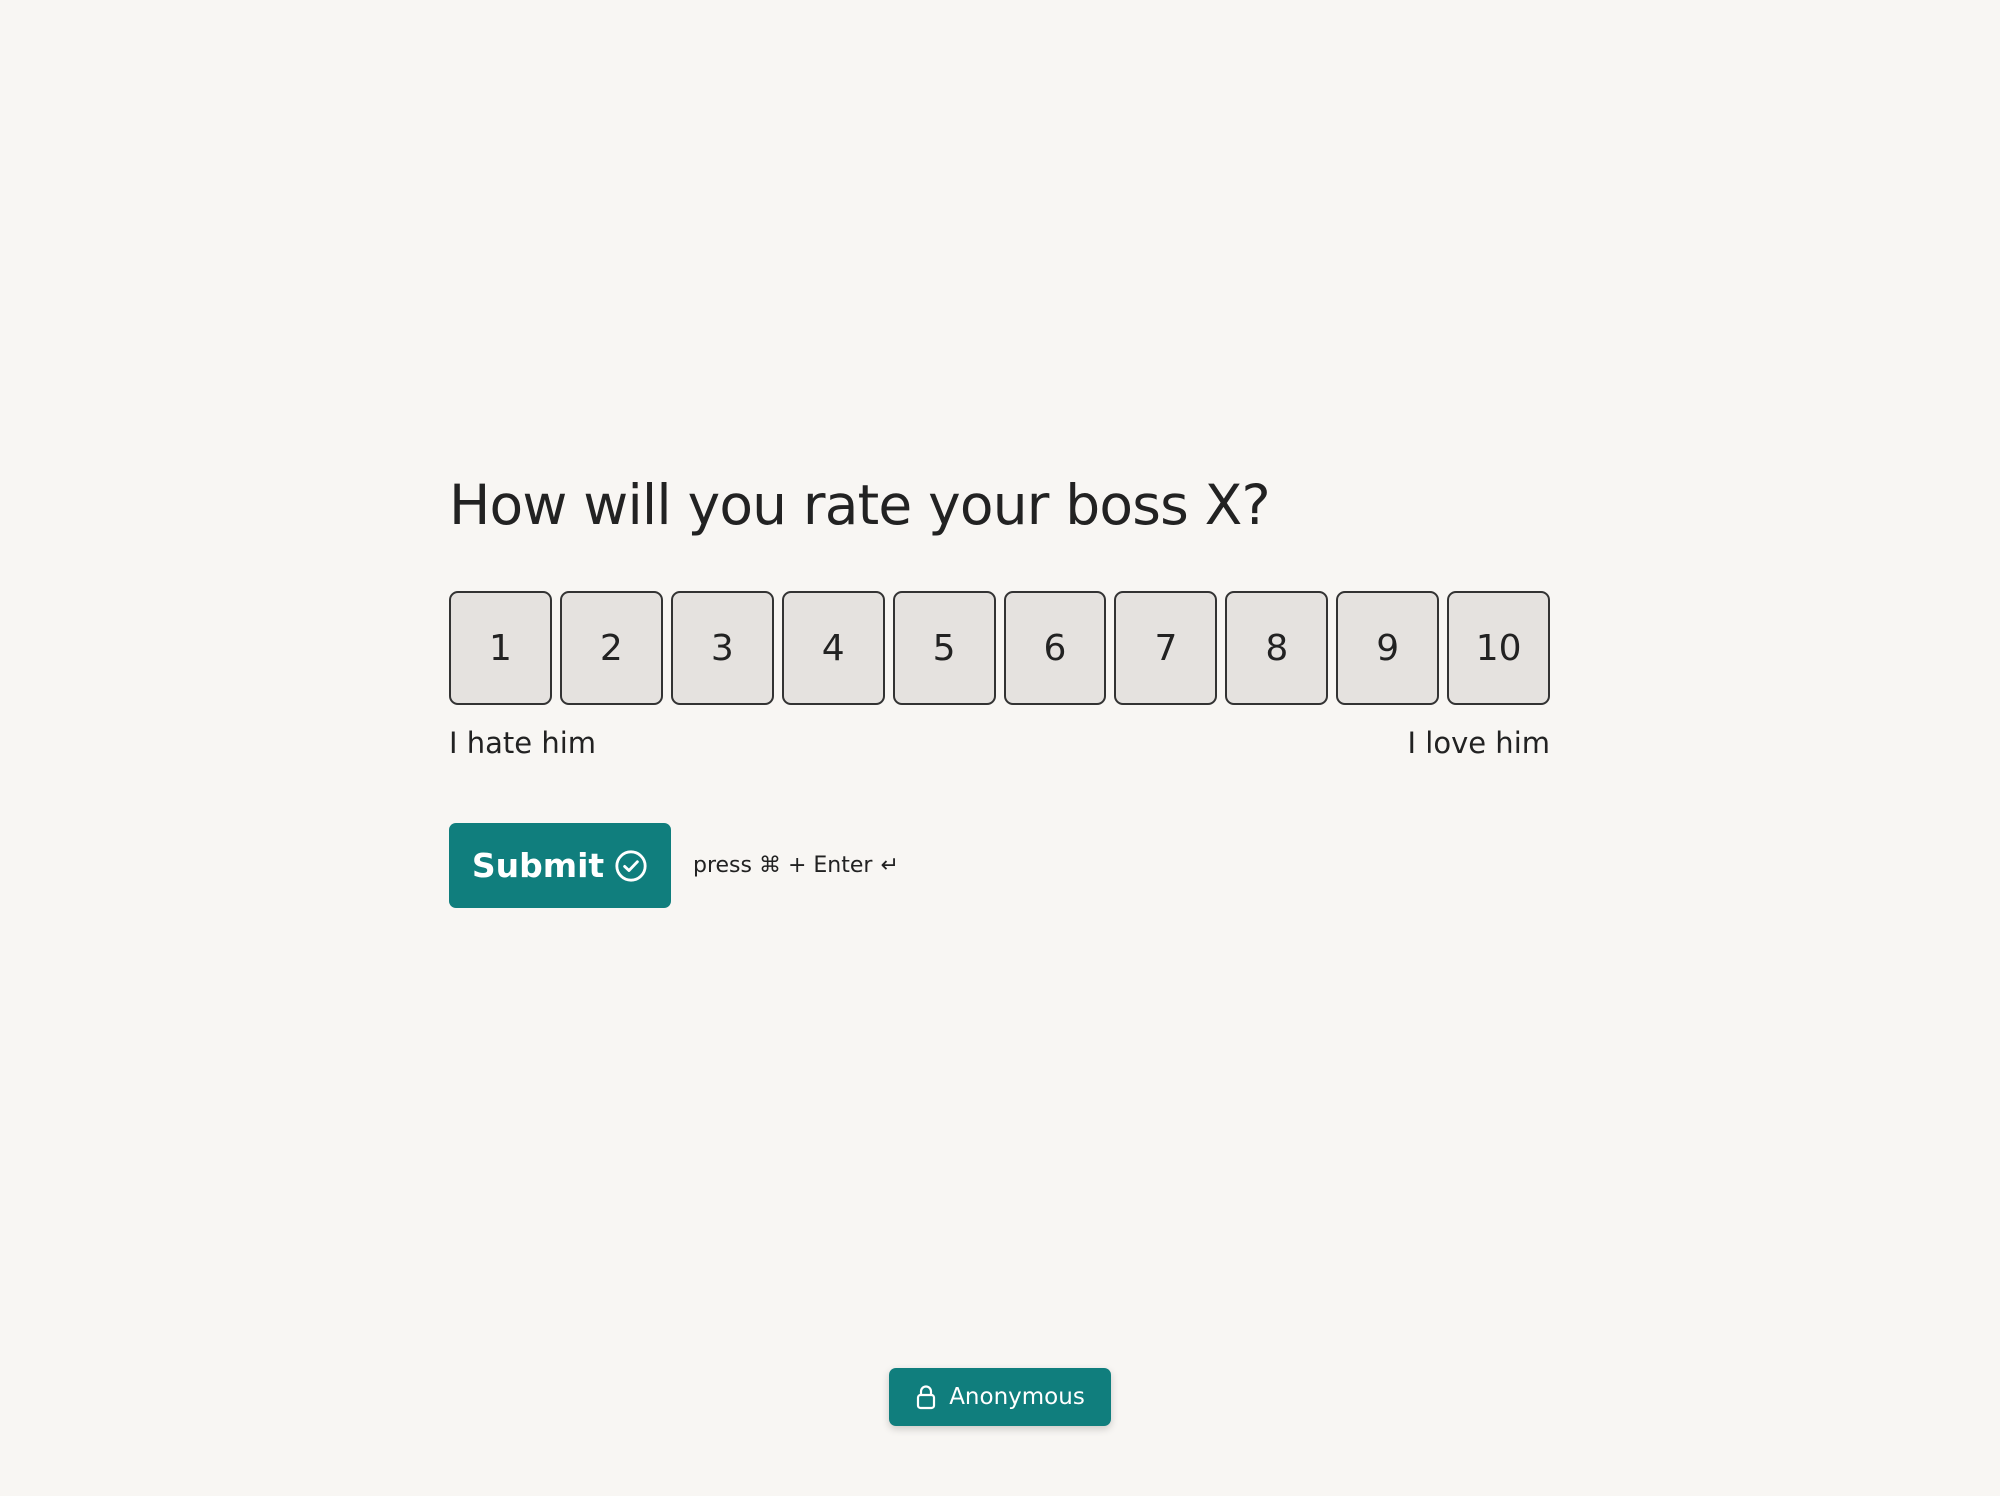  I want to click on rating-option-3: 3, so click(722, 648).